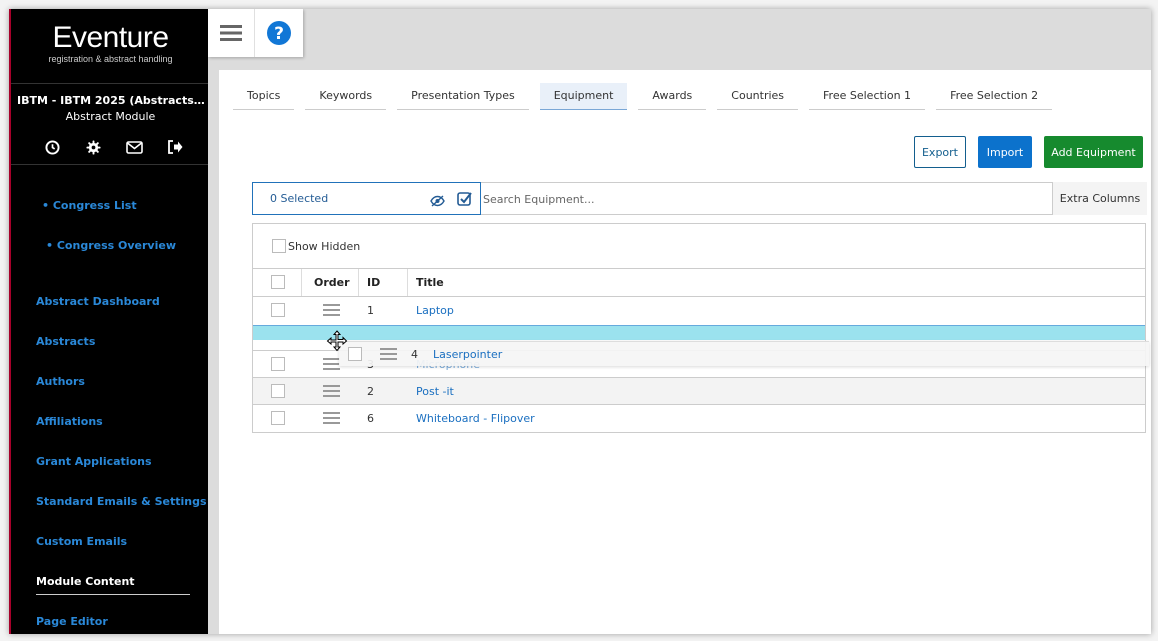 Image resolution: width=1158 pixels, height=641 pixels. What do you see at coordinates (672, 96) in the screenshot?
I see `tab-awards: Awards` at bounding box center [672, 96].